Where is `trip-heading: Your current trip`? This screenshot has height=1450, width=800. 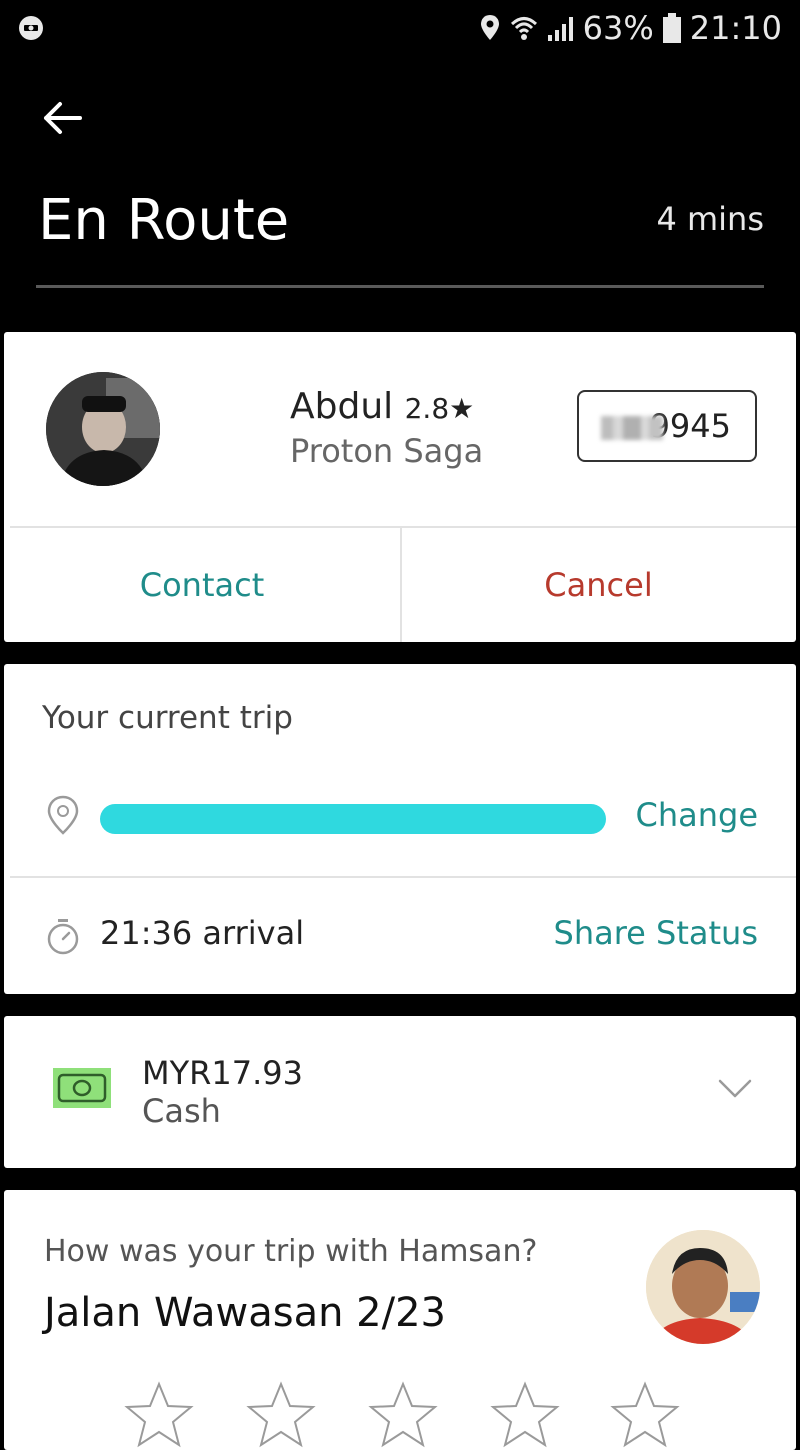
trip-heading: Your current trip is located at coordinates (167, 718).